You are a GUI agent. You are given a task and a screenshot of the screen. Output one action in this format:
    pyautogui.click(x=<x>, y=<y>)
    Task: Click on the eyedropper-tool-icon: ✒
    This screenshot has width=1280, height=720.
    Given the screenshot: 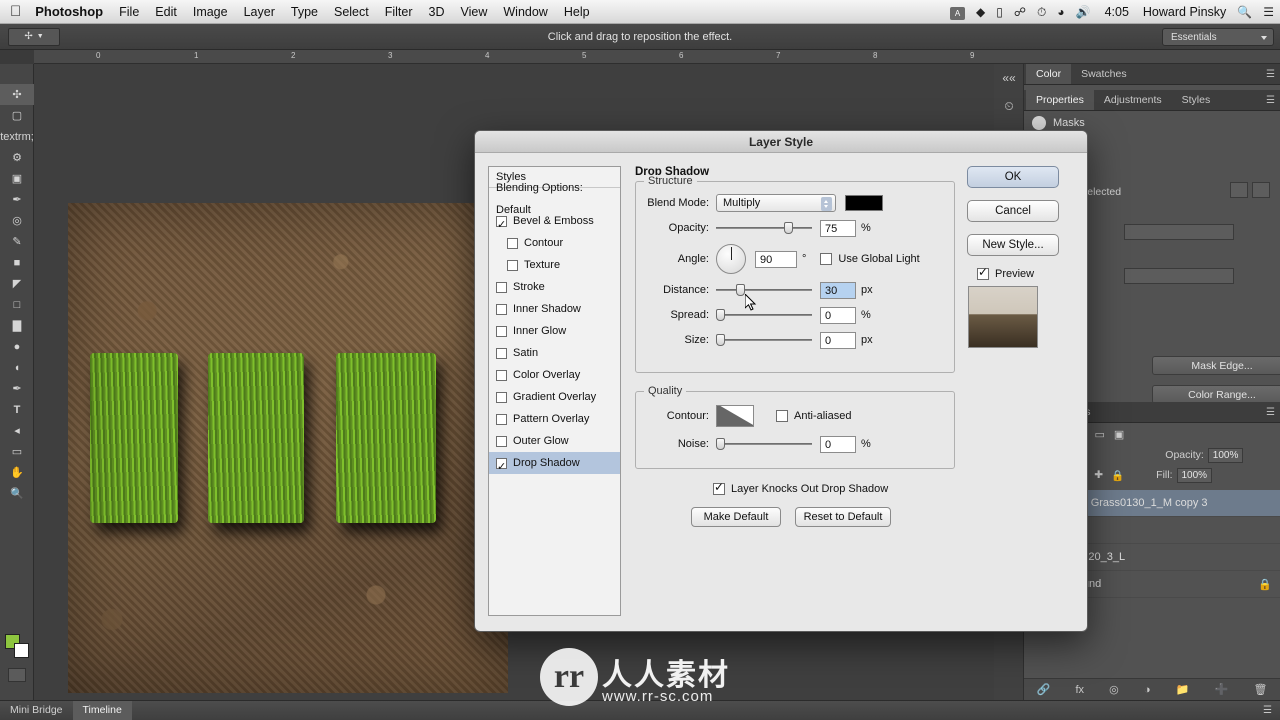 What is the action you would take?
    pyautogui.click(x=17, y=199)
    